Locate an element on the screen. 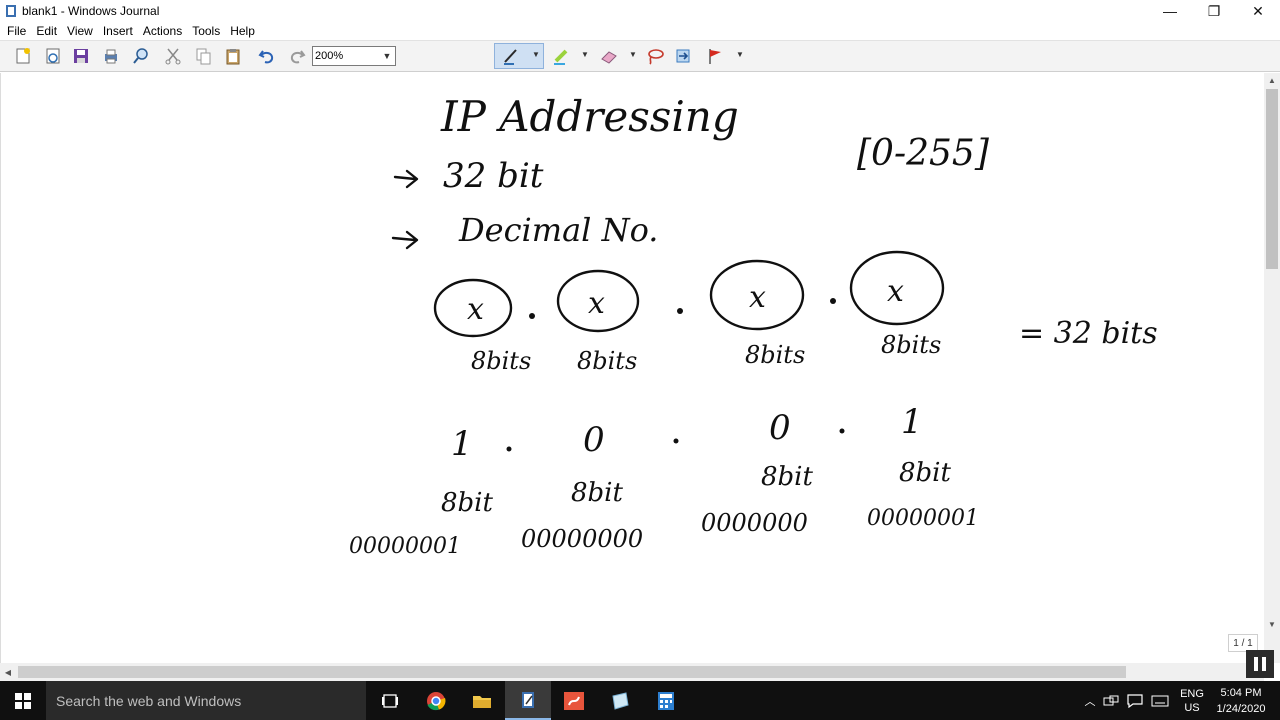 Image resolution: width=1280 pixels, height=720 pixels. pause-button is located at coordinates (1260, 664).